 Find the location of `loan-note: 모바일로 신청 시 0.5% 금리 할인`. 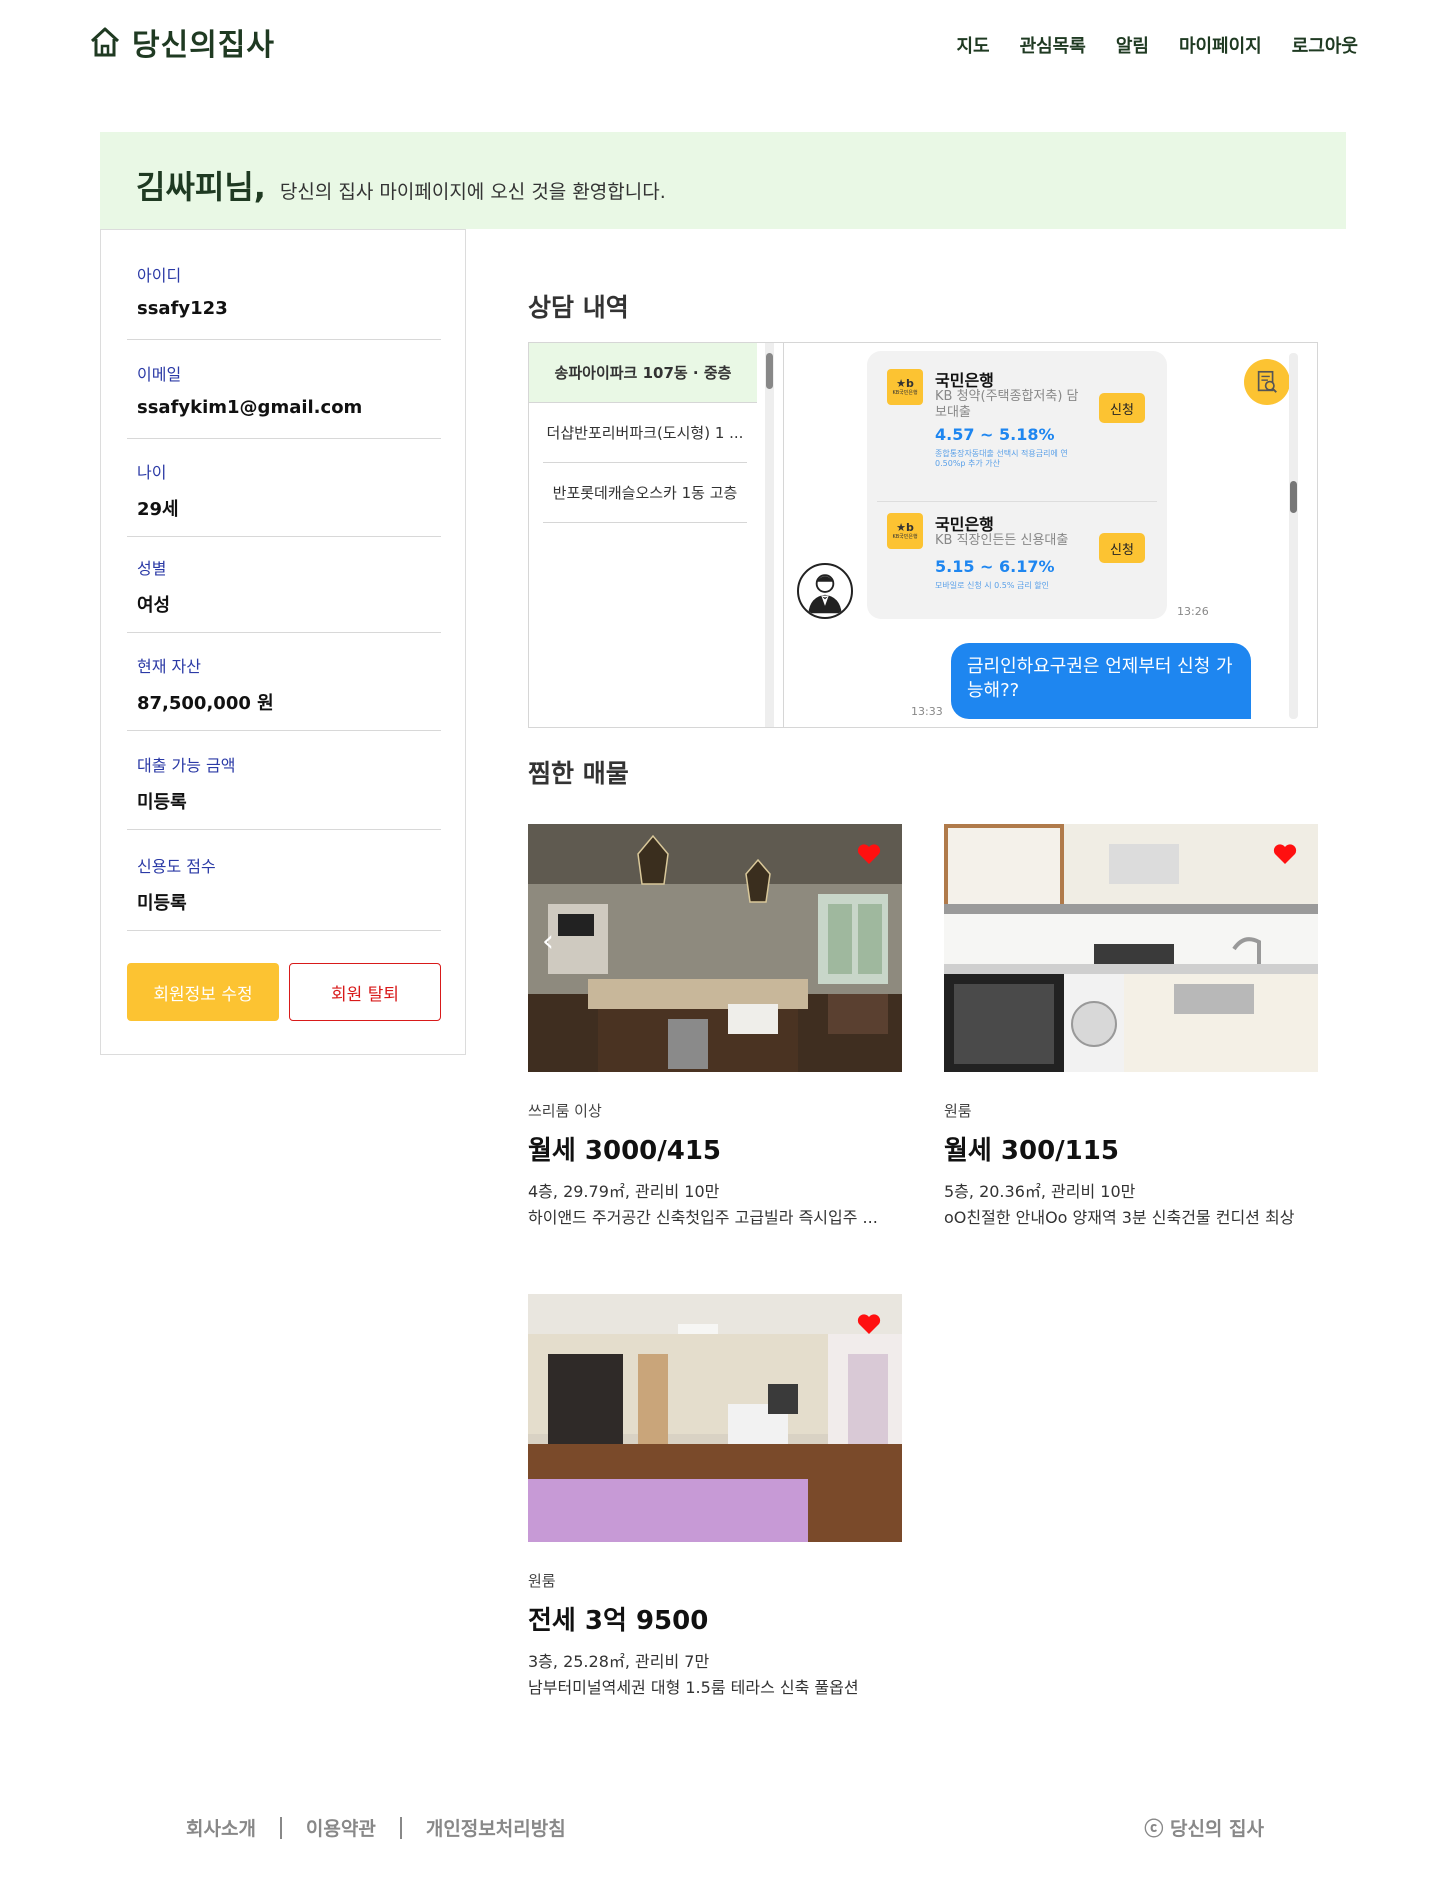

loan-note: 모바일로 신청 시 0.5% 금리 할인 is located at coordinates (992, 585).